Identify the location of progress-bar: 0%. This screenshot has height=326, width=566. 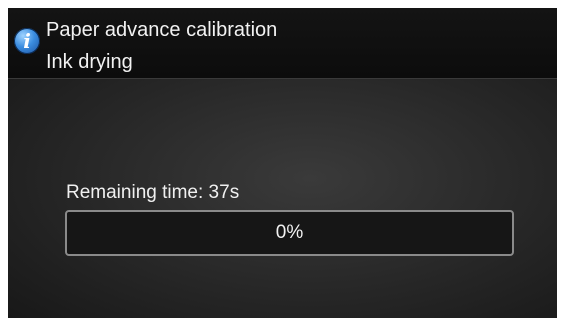
(289, 233).